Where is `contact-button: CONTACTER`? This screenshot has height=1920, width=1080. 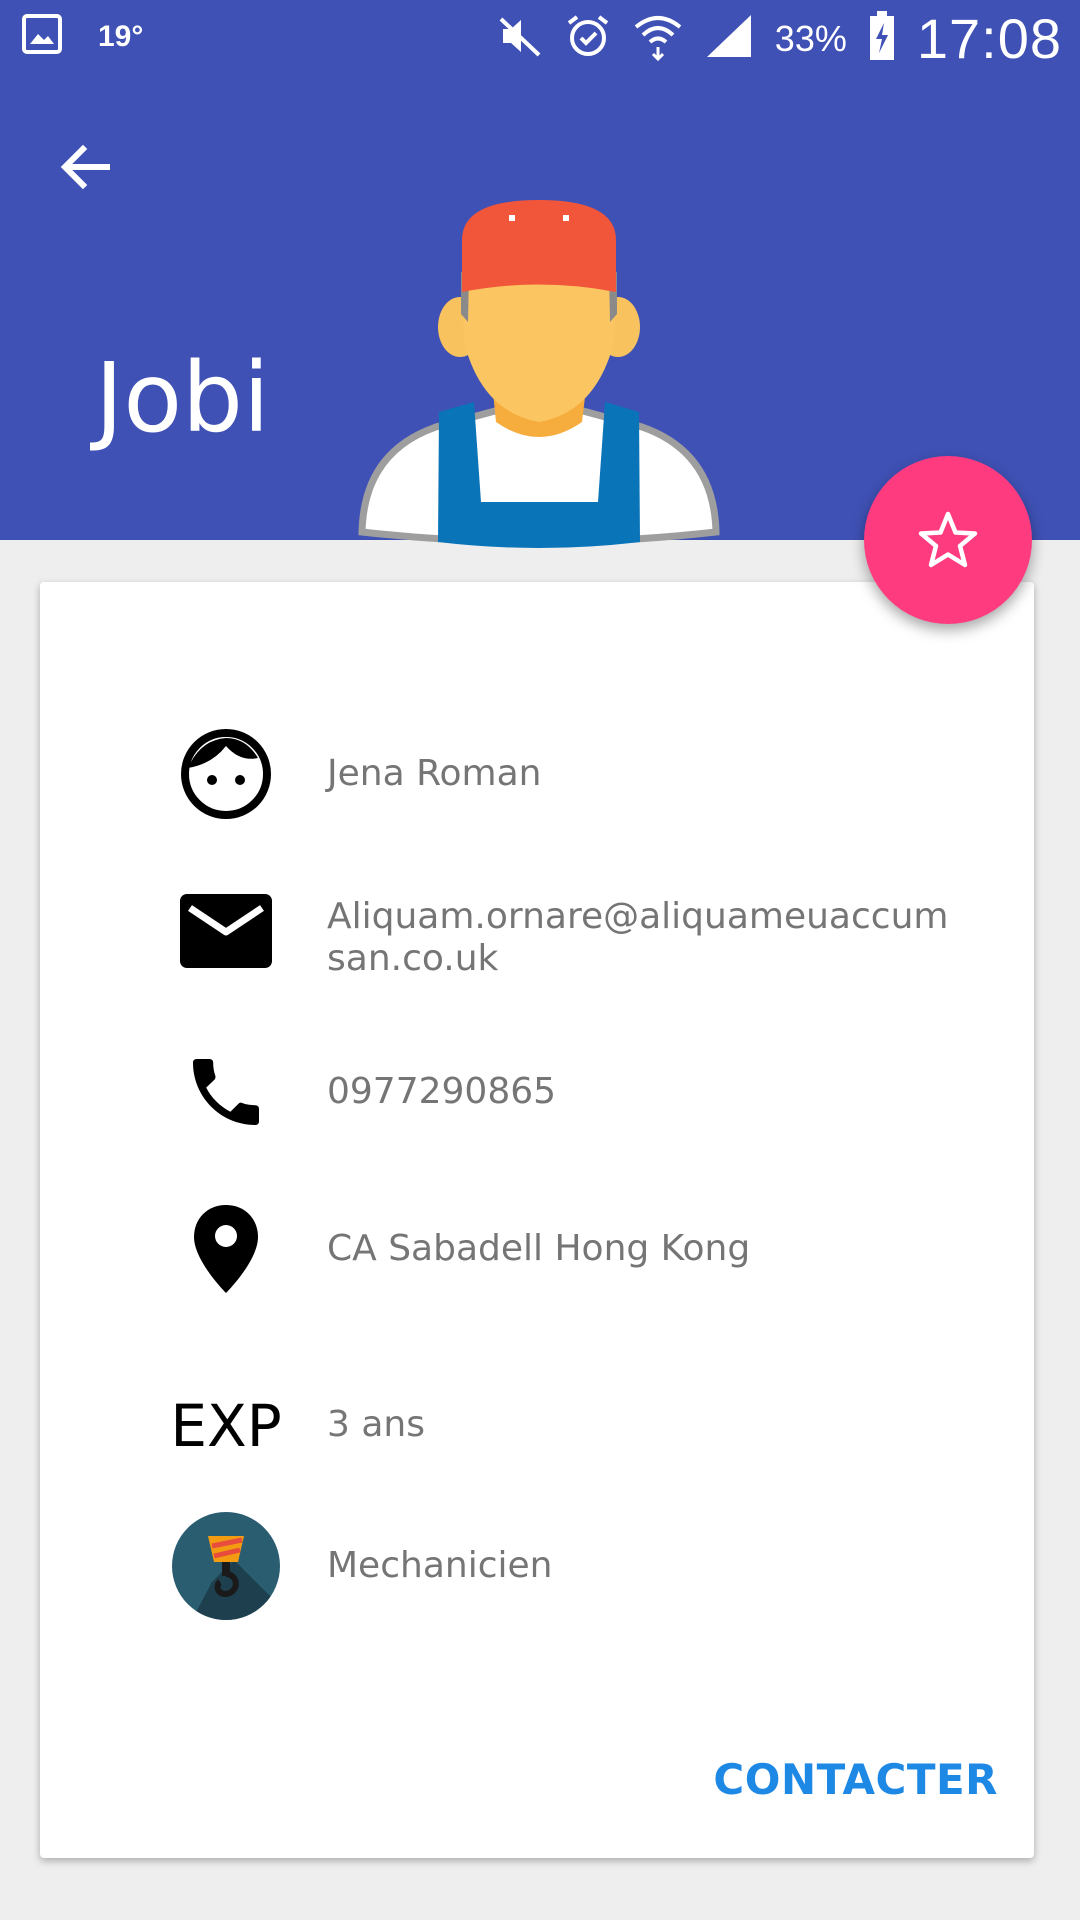 contact-button: CONTACTER is located at coordinates (855, 1779).